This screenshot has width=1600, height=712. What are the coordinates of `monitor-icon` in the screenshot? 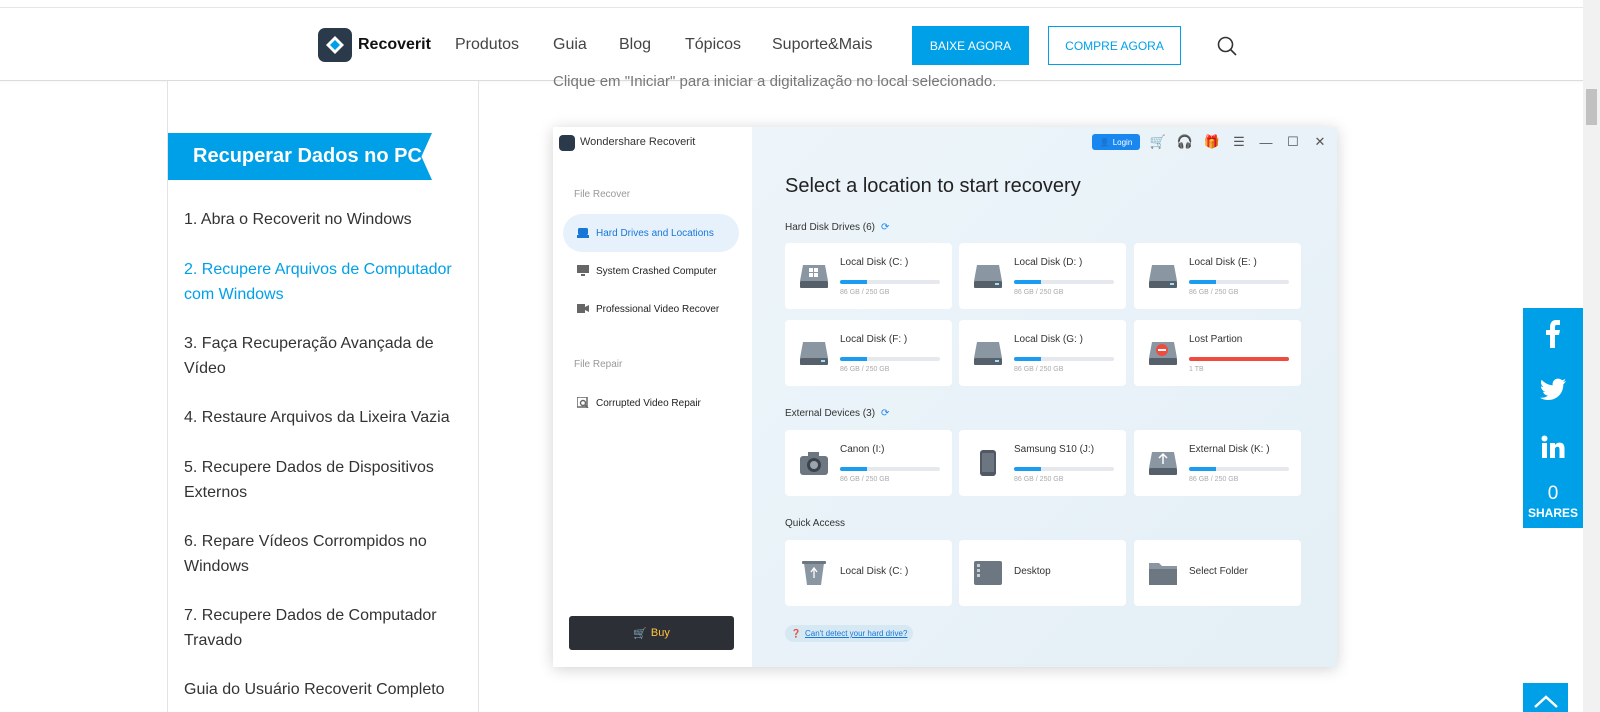 It's located at (583, 270).